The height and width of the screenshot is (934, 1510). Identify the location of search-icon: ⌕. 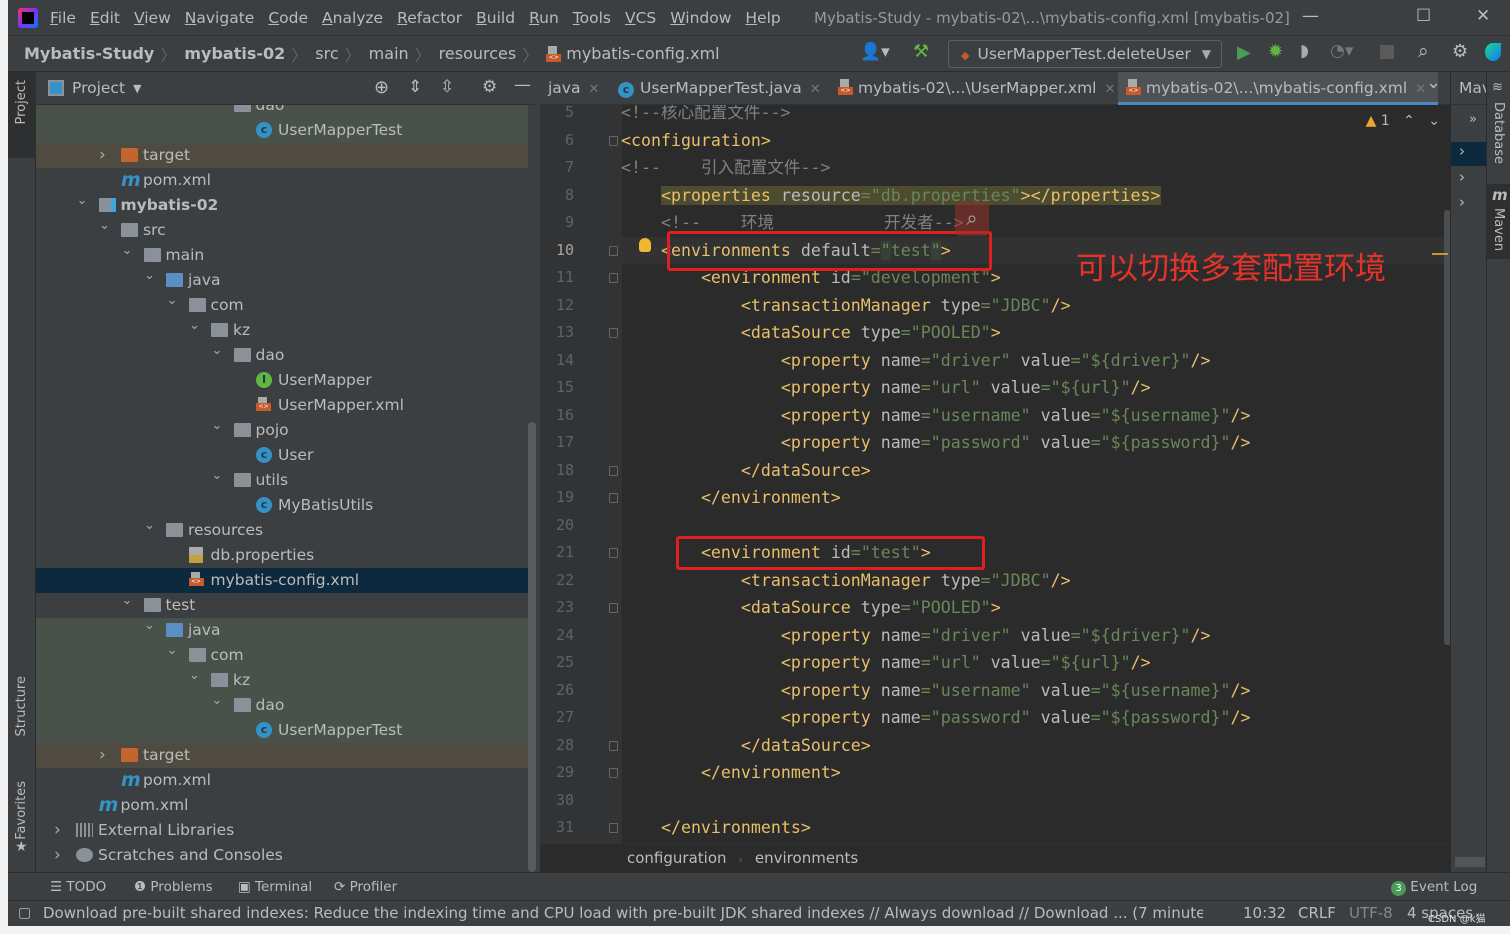
(1423, 51).